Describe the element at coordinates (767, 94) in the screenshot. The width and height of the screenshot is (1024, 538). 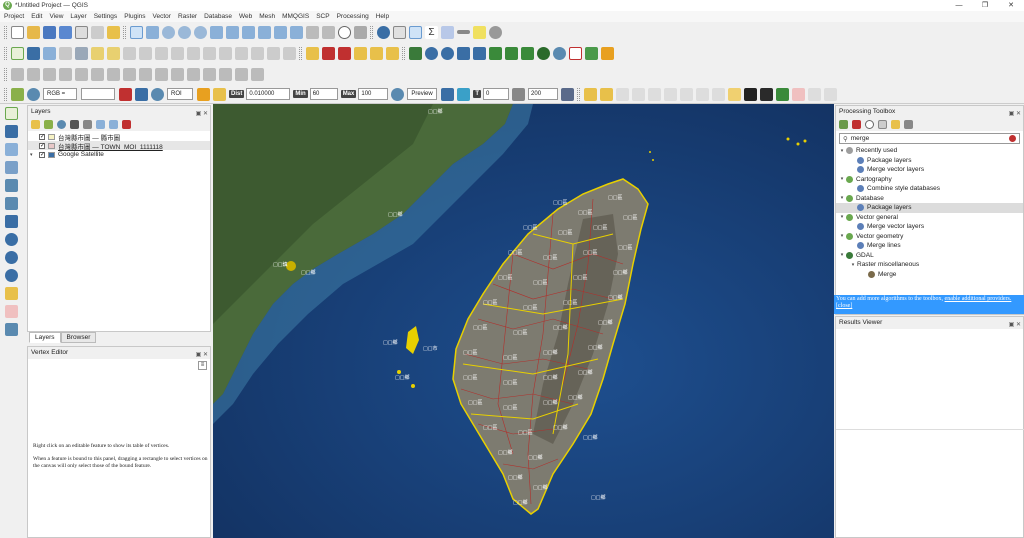
I see `color-ramp-icon` at that location.